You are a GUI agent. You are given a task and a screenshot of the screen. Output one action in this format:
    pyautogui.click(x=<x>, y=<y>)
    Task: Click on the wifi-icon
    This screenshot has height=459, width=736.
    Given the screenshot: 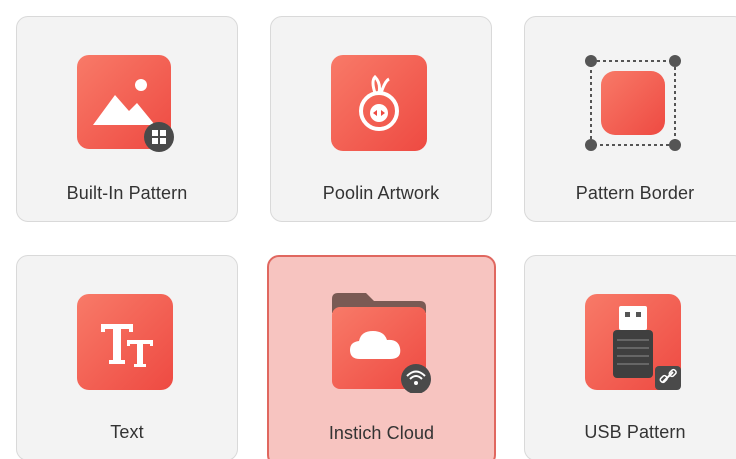 What is the action you would take?
    pyautogui.click(x=415, y=379)
    